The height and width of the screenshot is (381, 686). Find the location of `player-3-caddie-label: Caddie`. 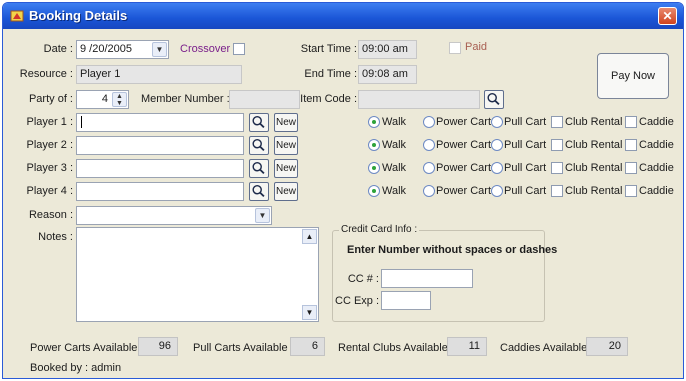

player-3-caddie-label: Caddie is located at coordinates (656, 168).